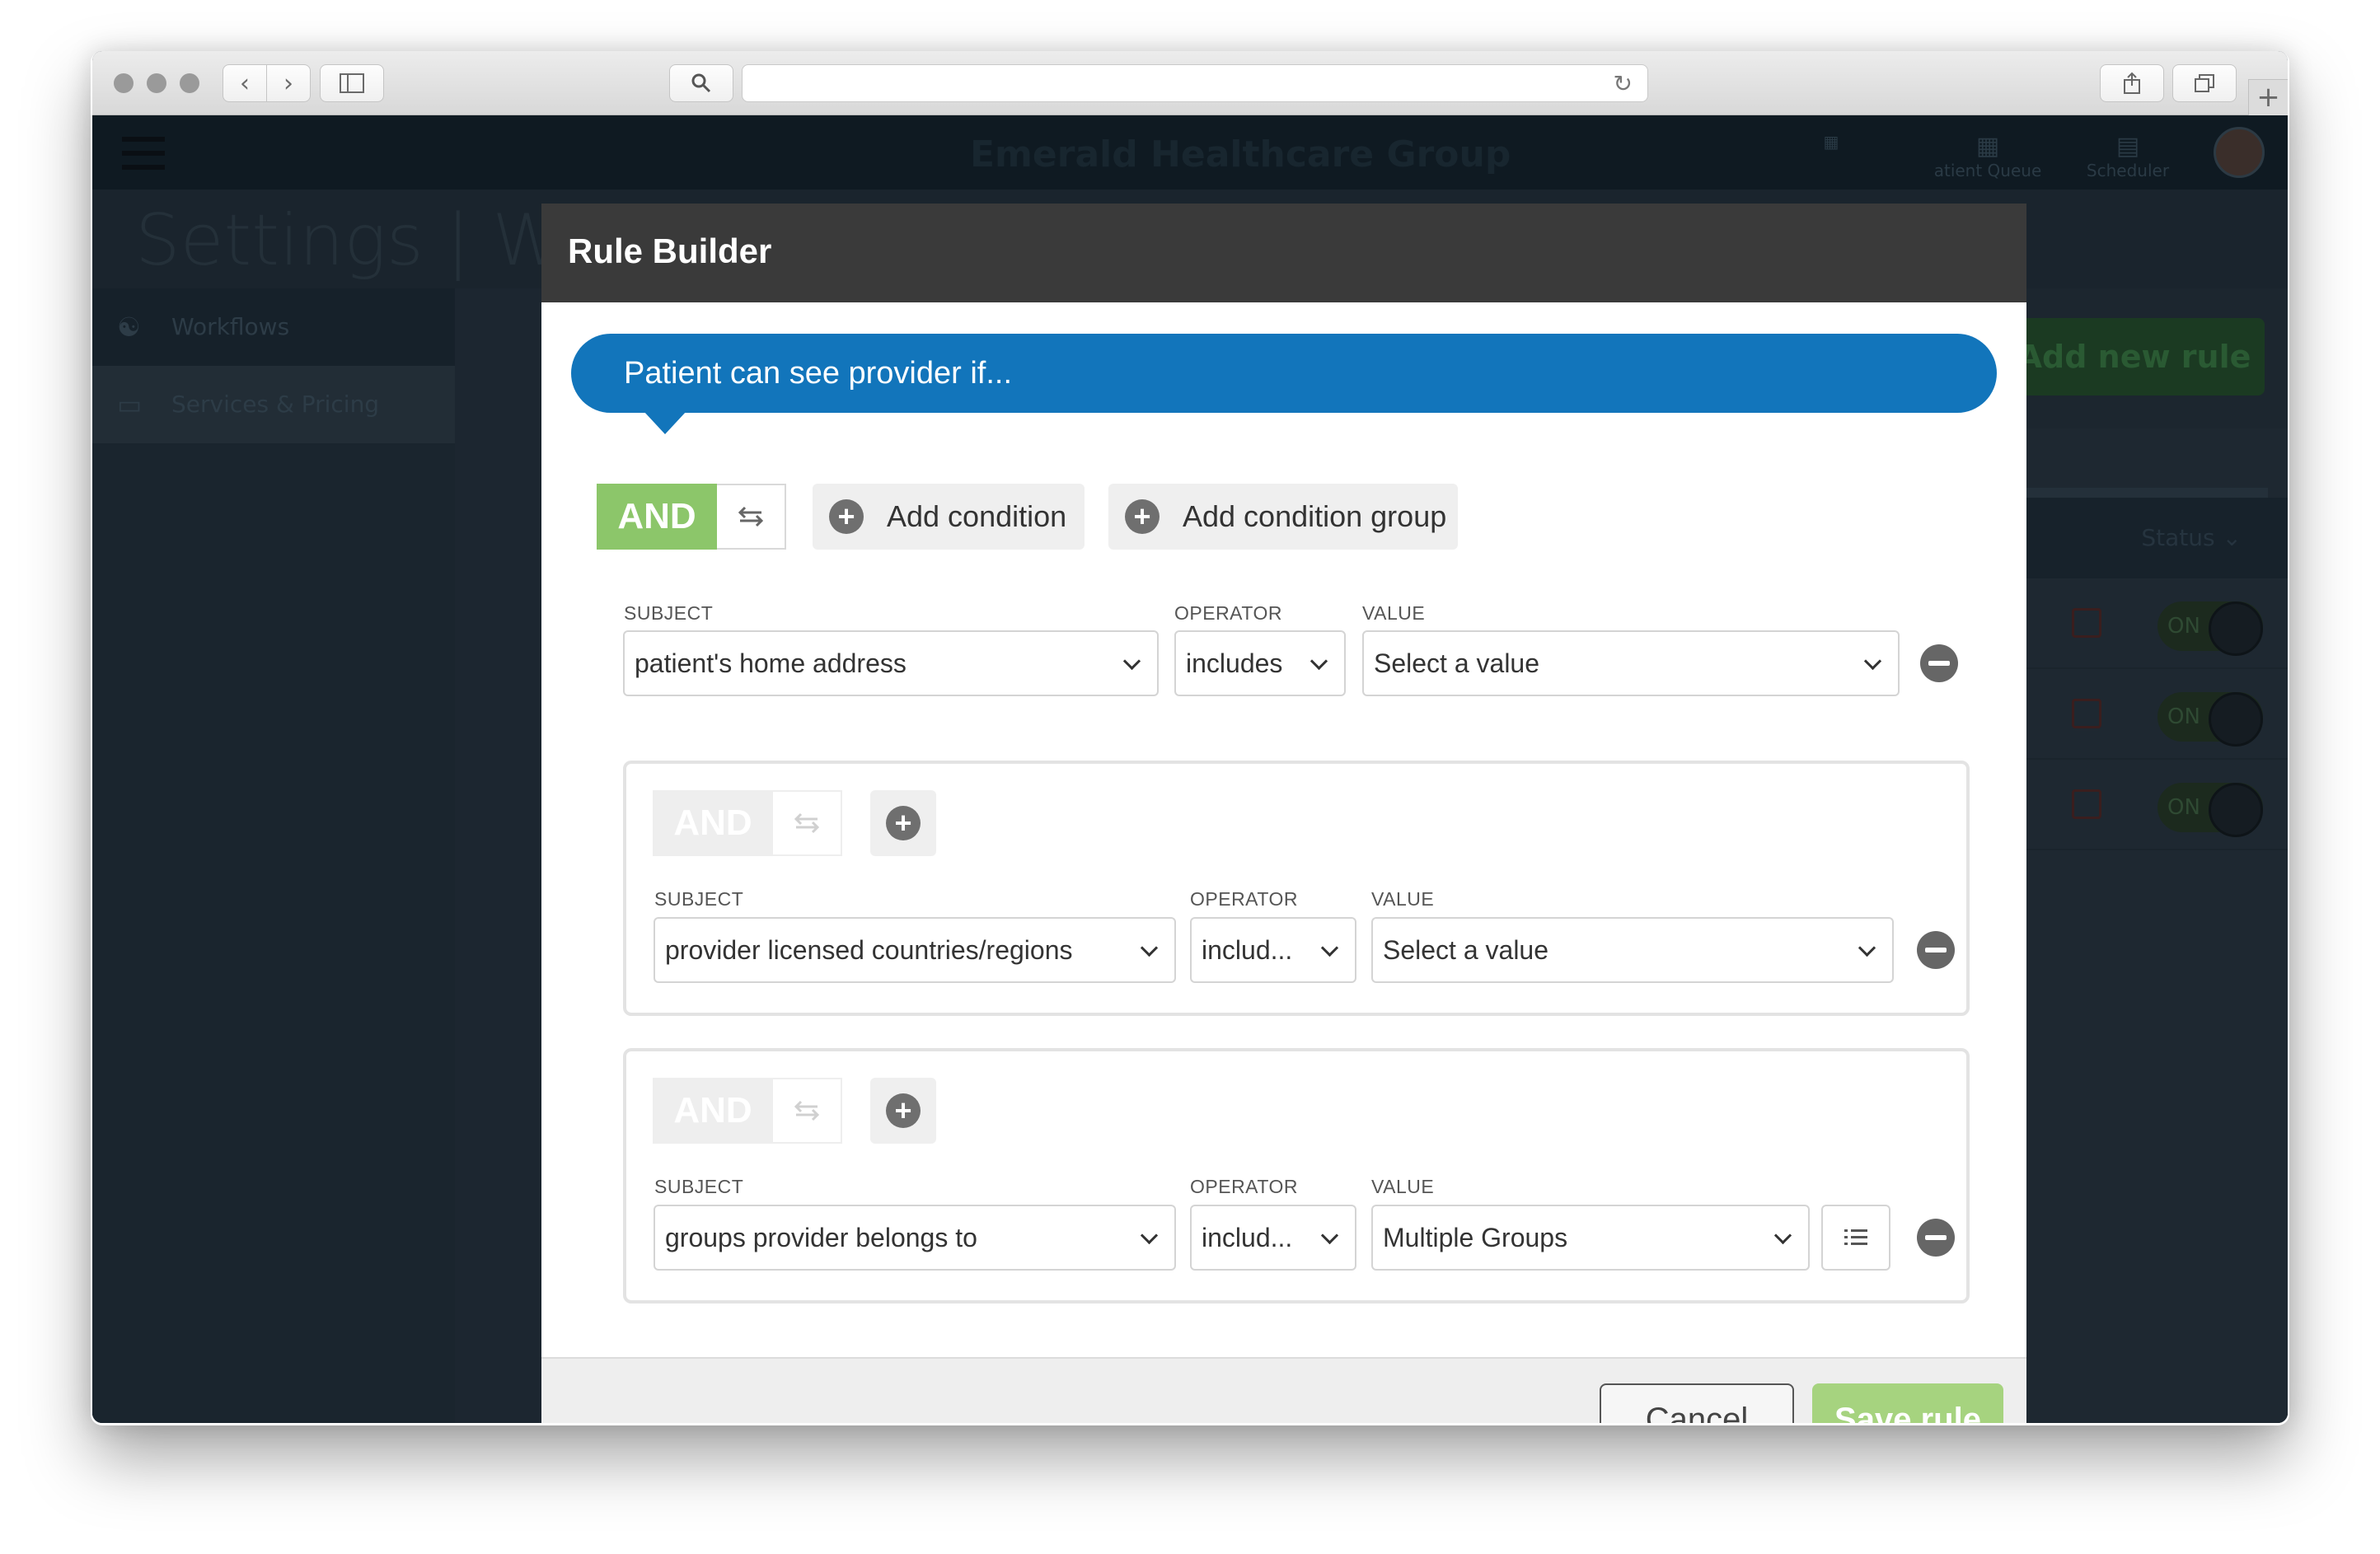 Image resolution: width=2380 pixels, height=1554 pixels. What do you see at coordinates (1283, 253) in the screenshot?
I see `modal-header: Rule Builder` at bounding box center [1283, 253].